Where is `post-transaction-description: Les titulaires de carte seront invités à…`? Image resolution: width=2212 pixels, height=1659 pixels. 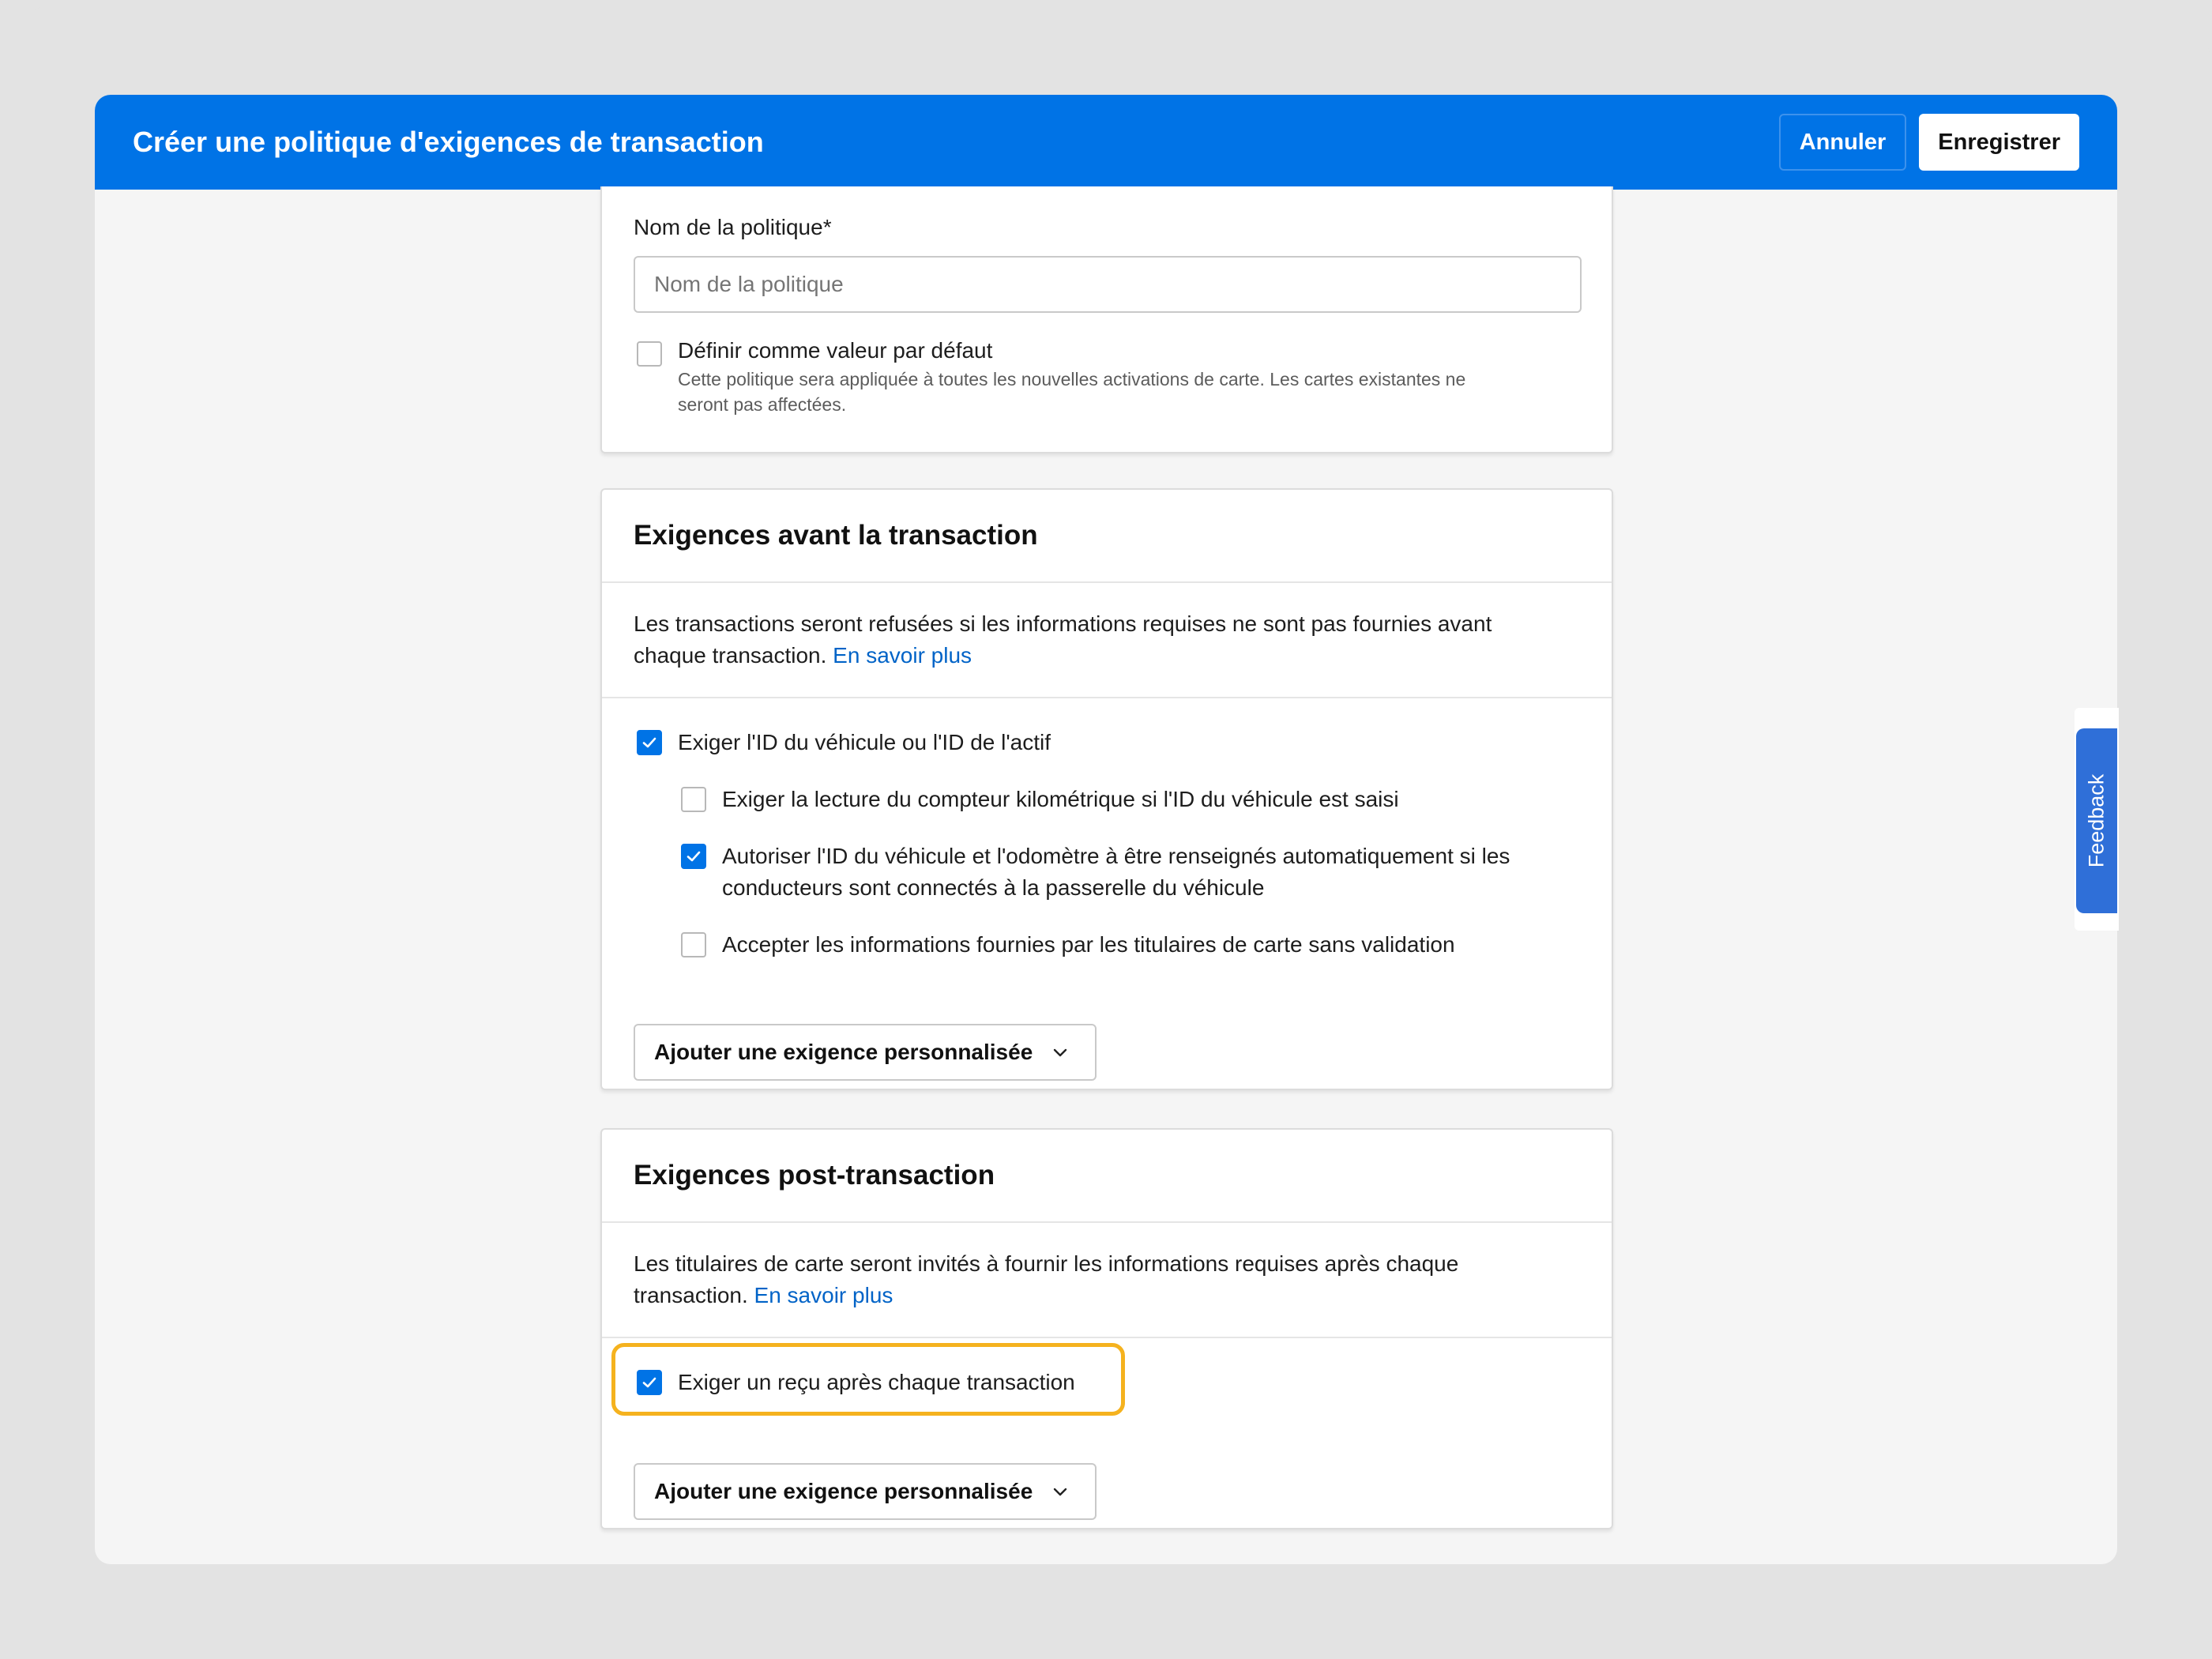
post-transaction-description: Les titulaires de carte seront invités à… is located at coordinates (1108, 1279).